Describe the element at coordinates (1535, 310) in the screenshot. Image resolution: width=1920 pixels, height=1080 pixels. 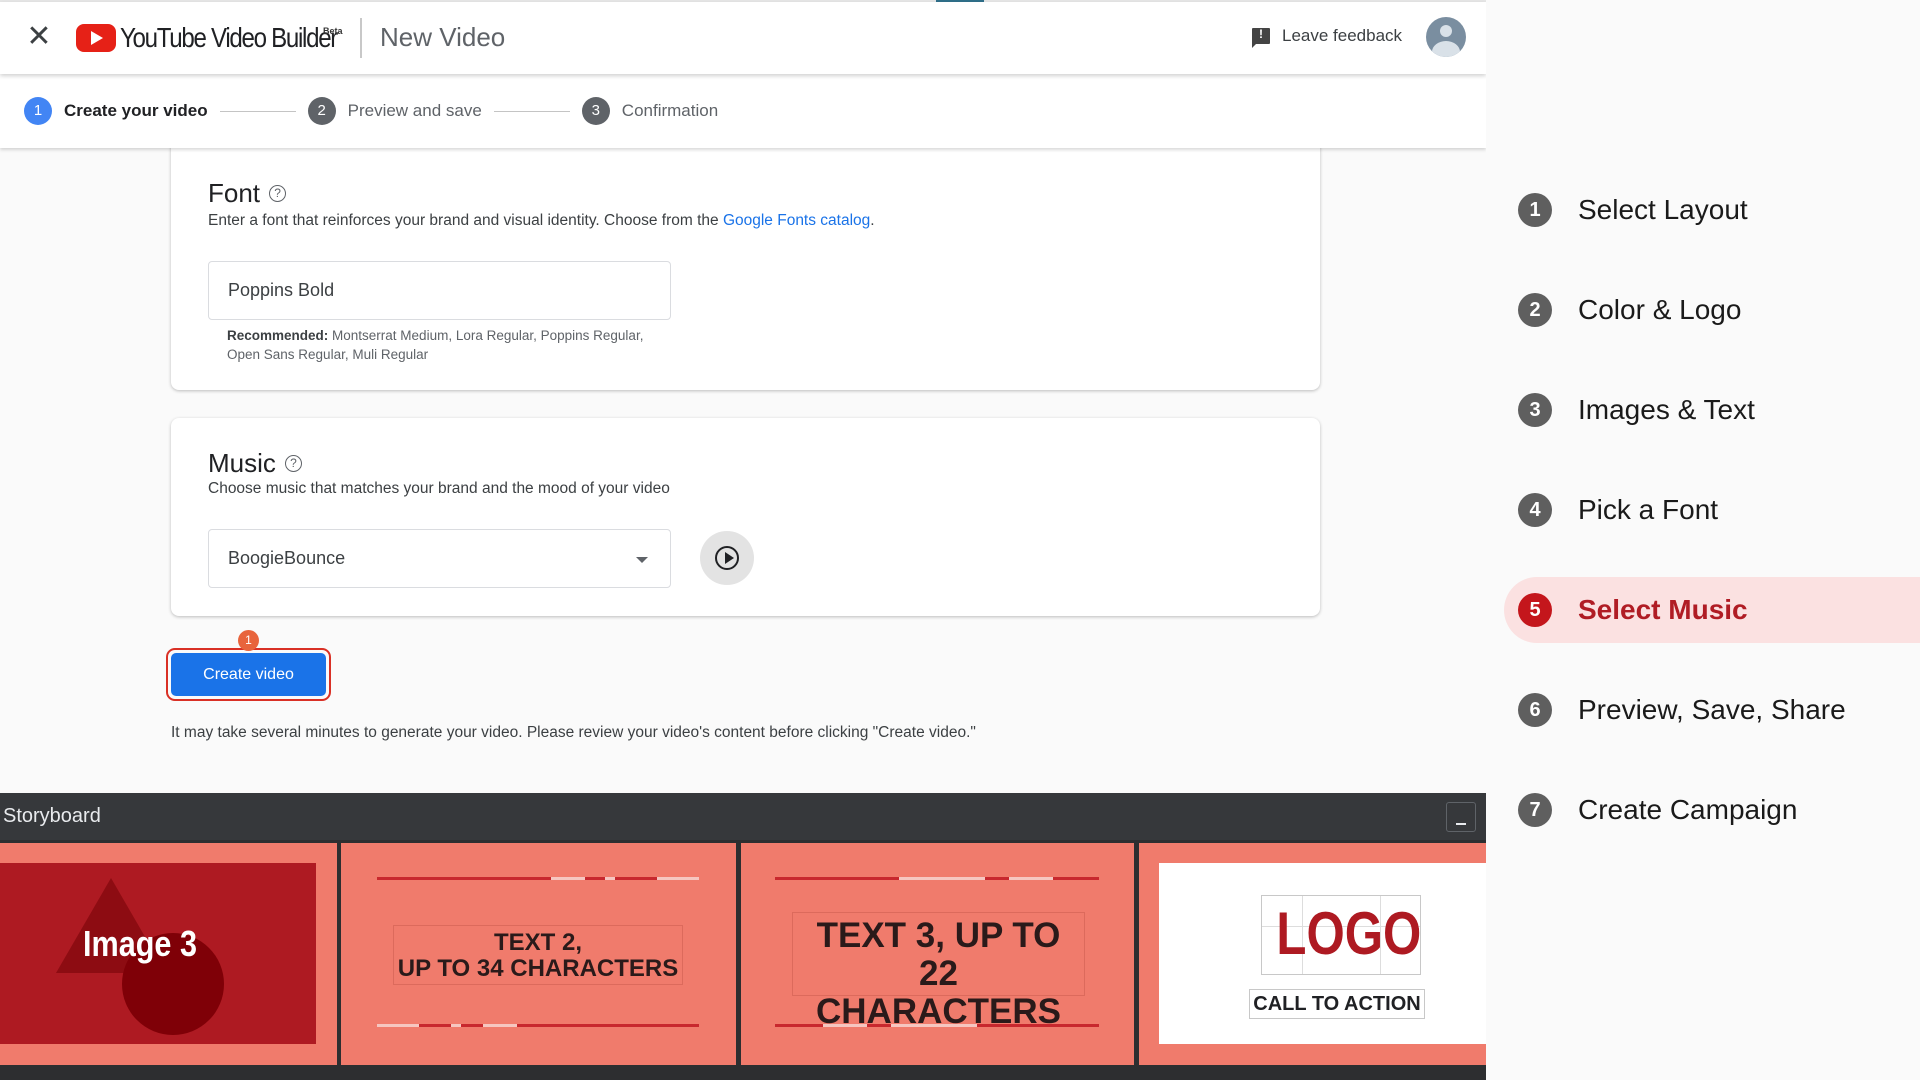
I see `guide-step-number: 2` at that location.